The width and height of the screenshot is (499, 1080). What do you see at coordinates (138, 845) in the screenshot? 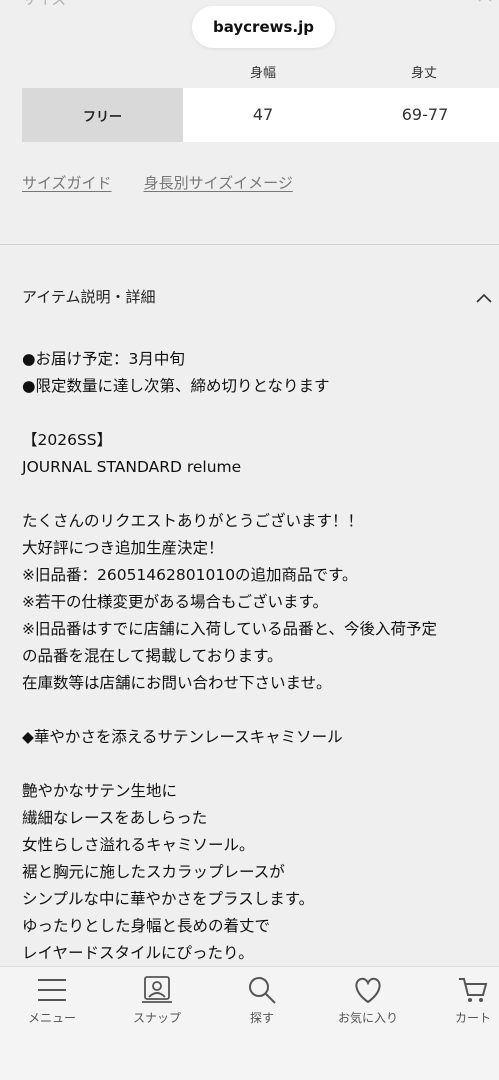
I see `description-line: 女性らしさ溢れるキャミソール。` at bounding box center [138, 845].